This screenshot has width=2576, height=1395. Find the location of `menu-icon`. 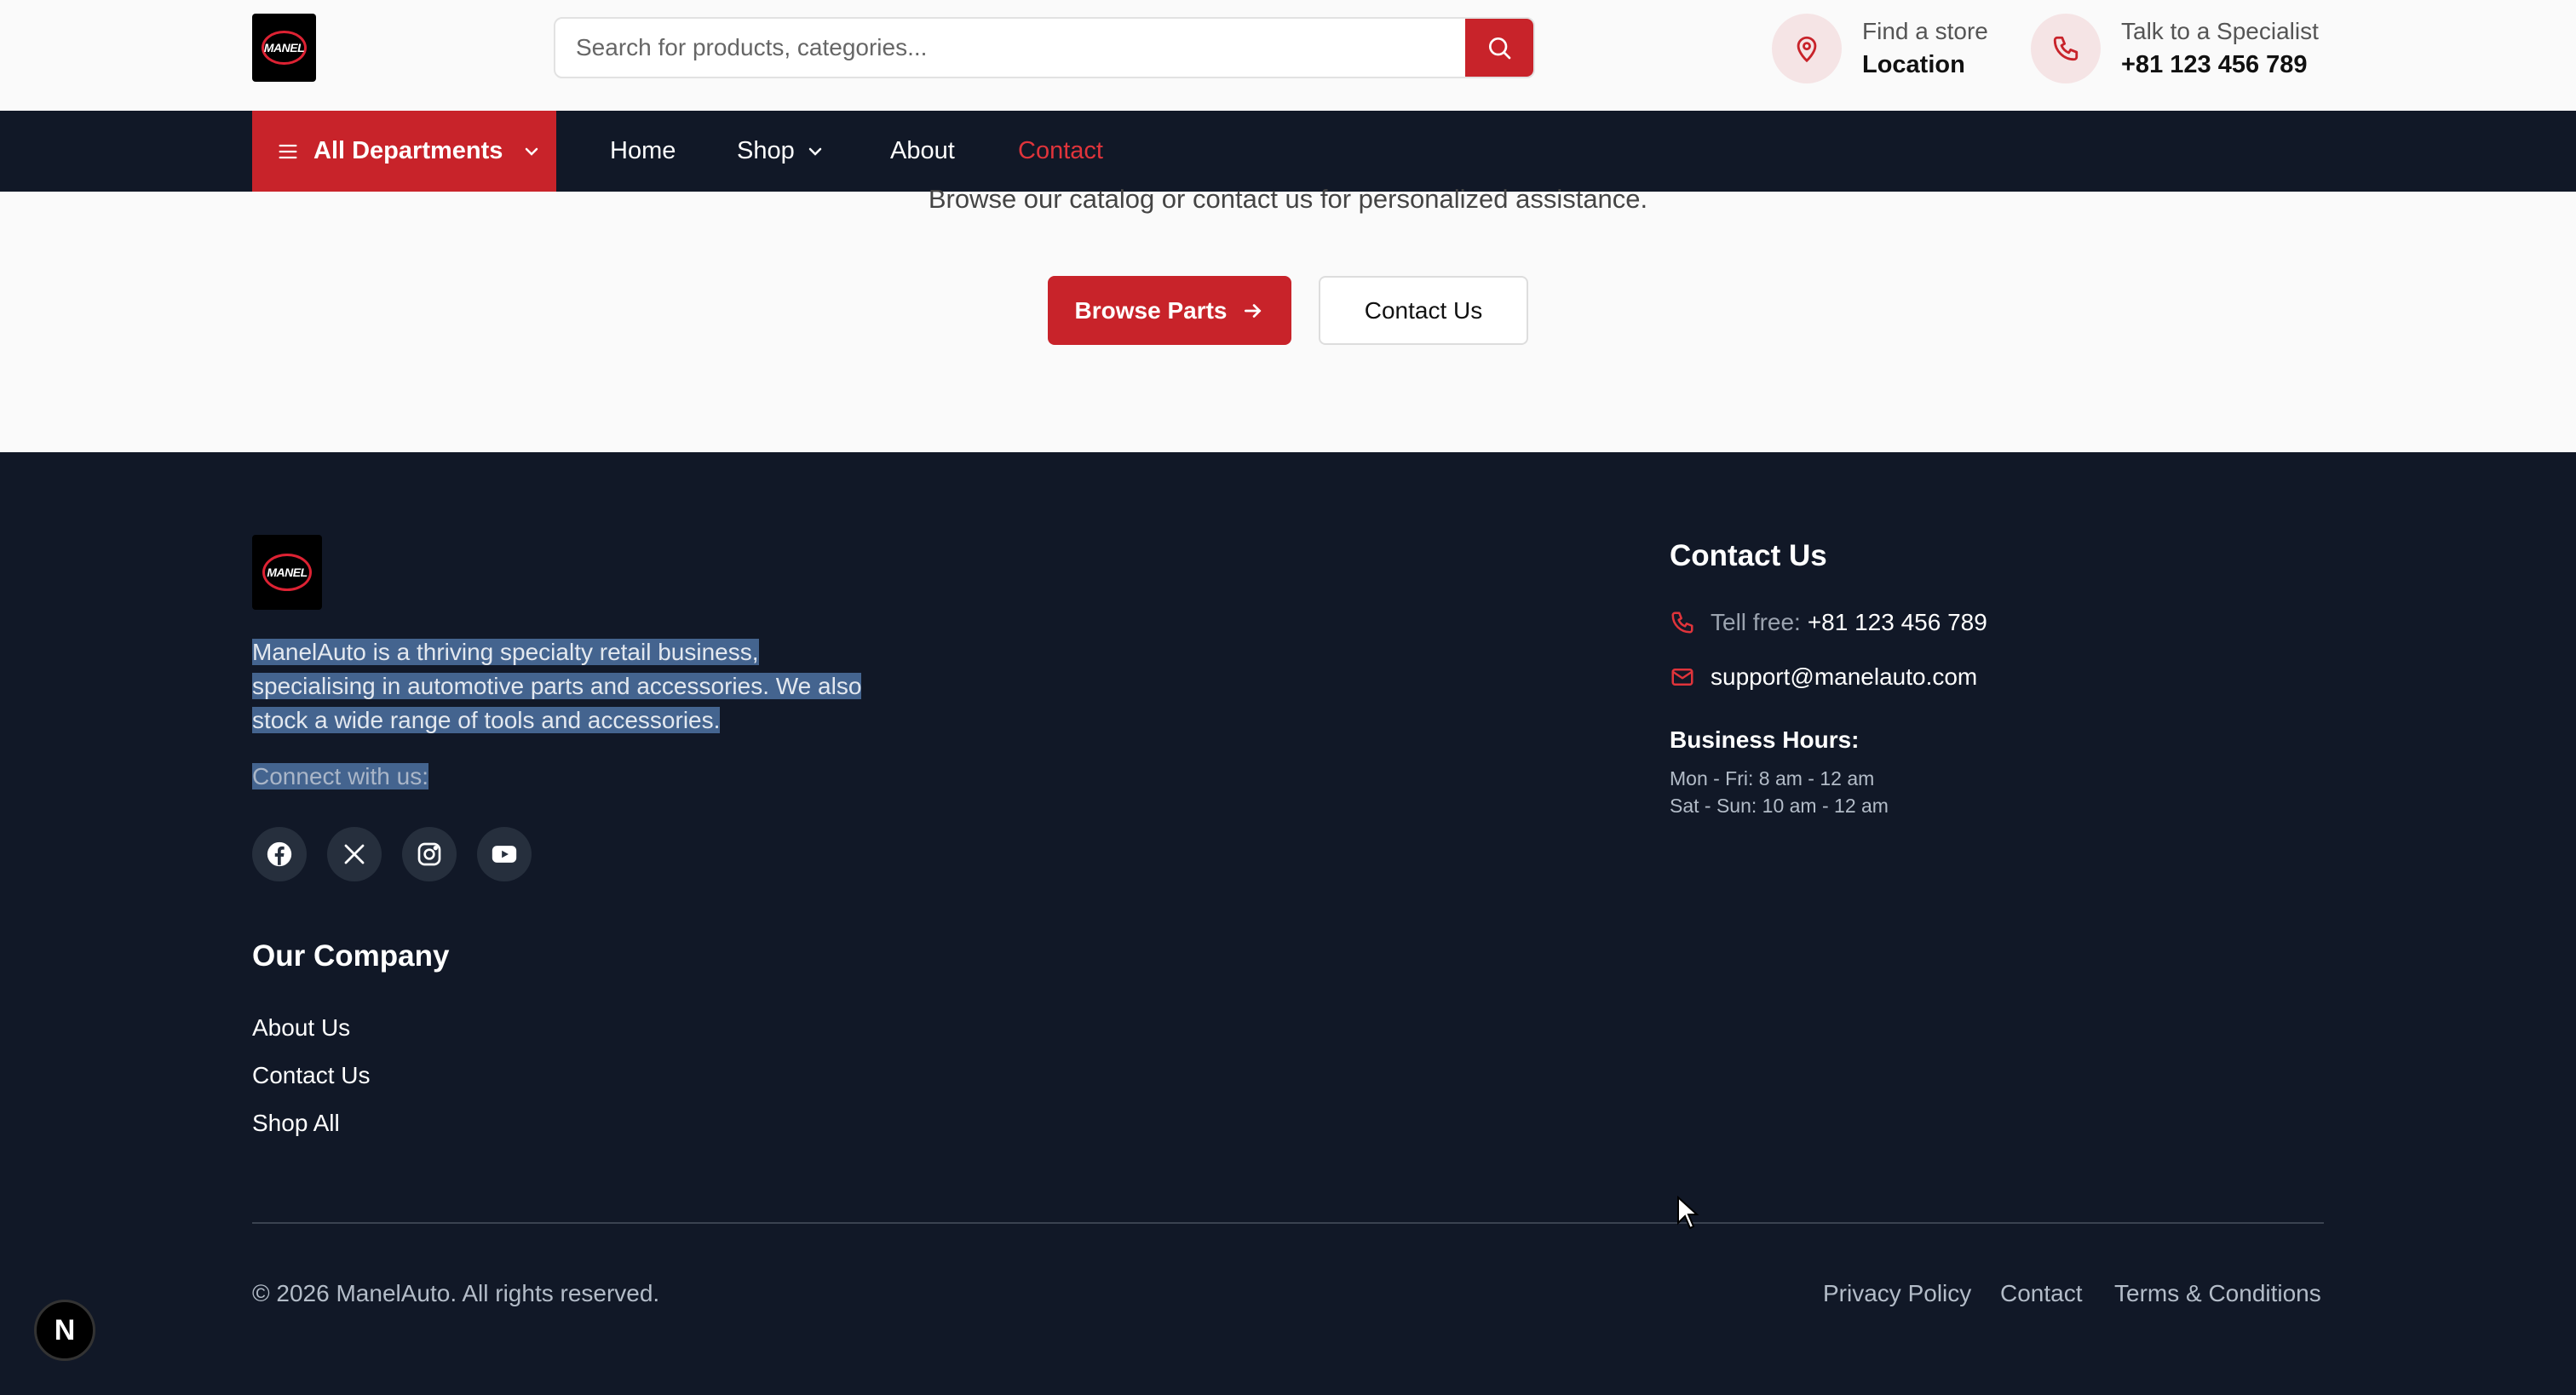

menu-icon is located at coordinates (288, 151).